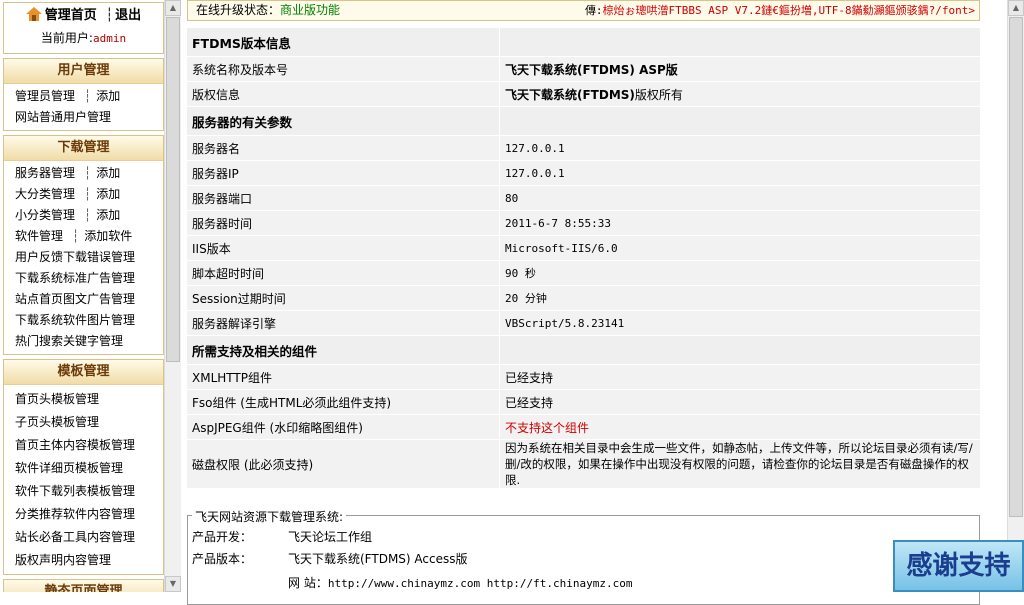  What do you see at coordinates (310, 10) in the screenshot?
I see `upgrade-status-value: 商业版功能` at bounding box center [310, 10].